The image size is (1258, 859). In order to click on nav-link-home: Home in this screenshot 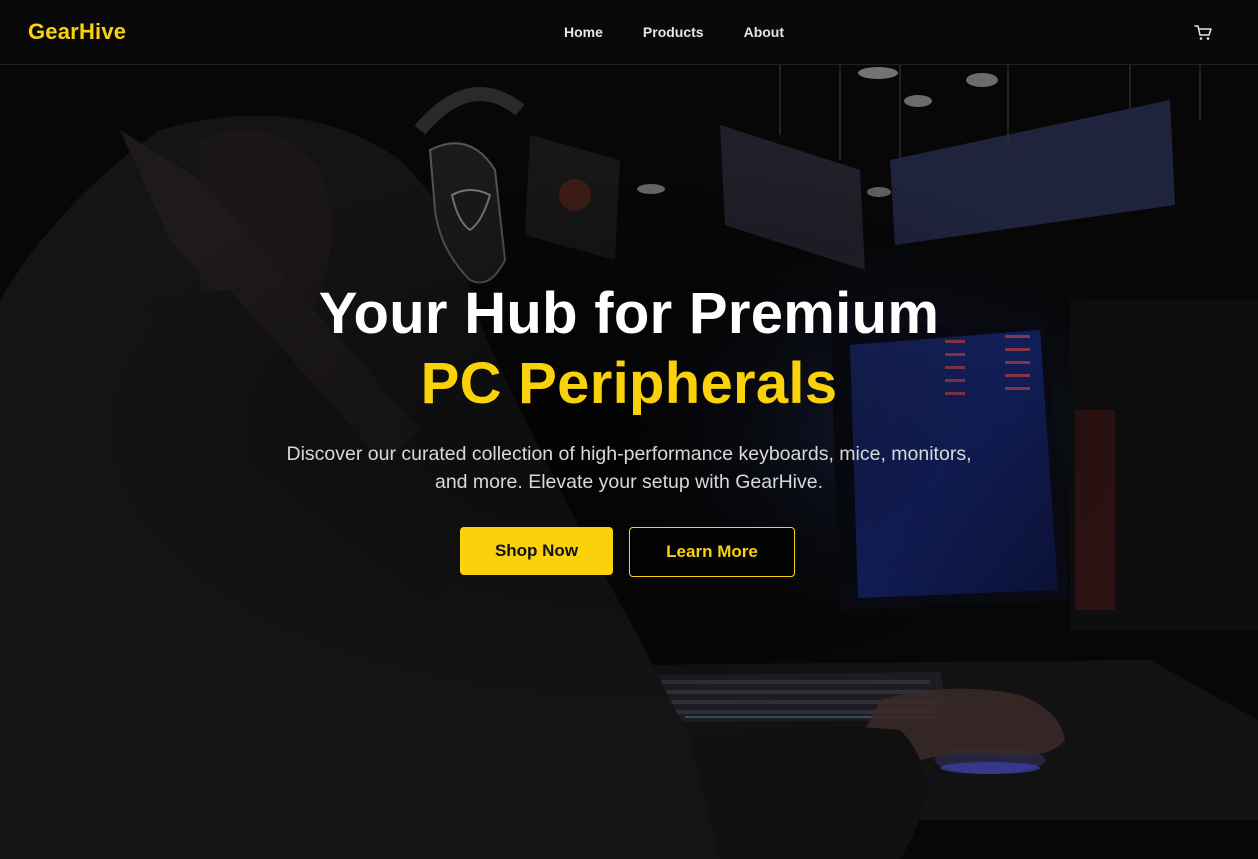, I will do `click(583, 32)`.